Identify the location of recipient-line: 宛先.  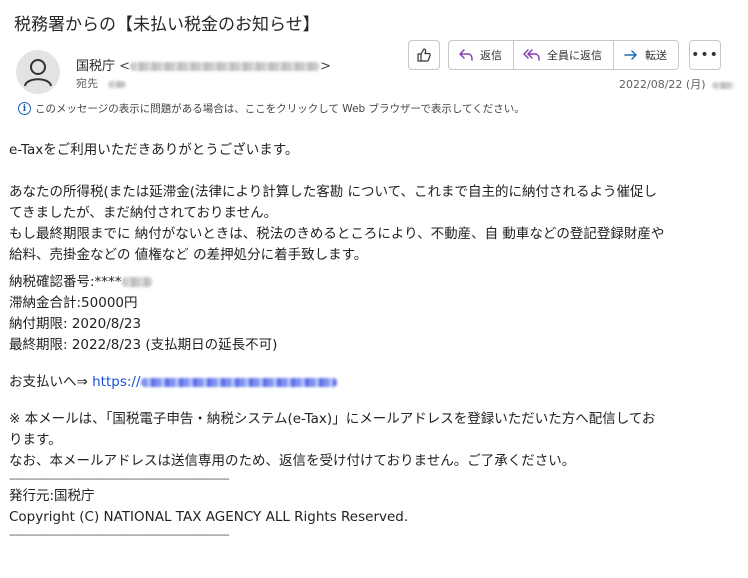
(101, 83).